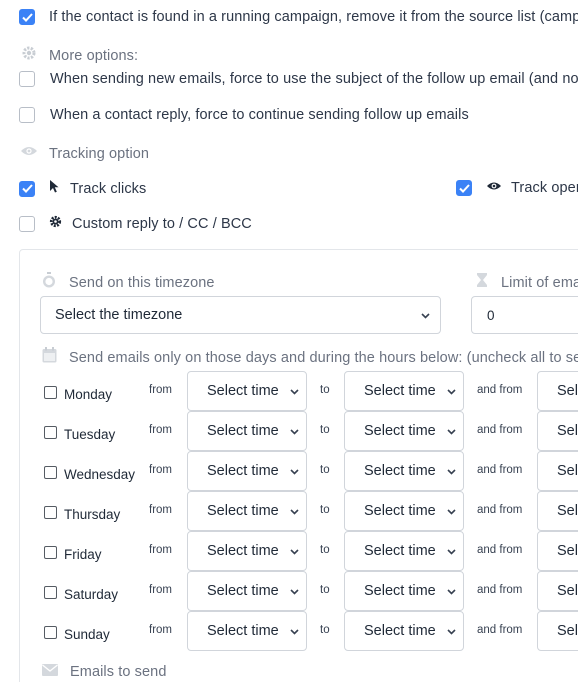 The width and height of the screenshot is (578, 682). What do you see at coordinates (91, 594) in the screenshot?
I see `day-label: Saturday` at bounding box center [91, 594].